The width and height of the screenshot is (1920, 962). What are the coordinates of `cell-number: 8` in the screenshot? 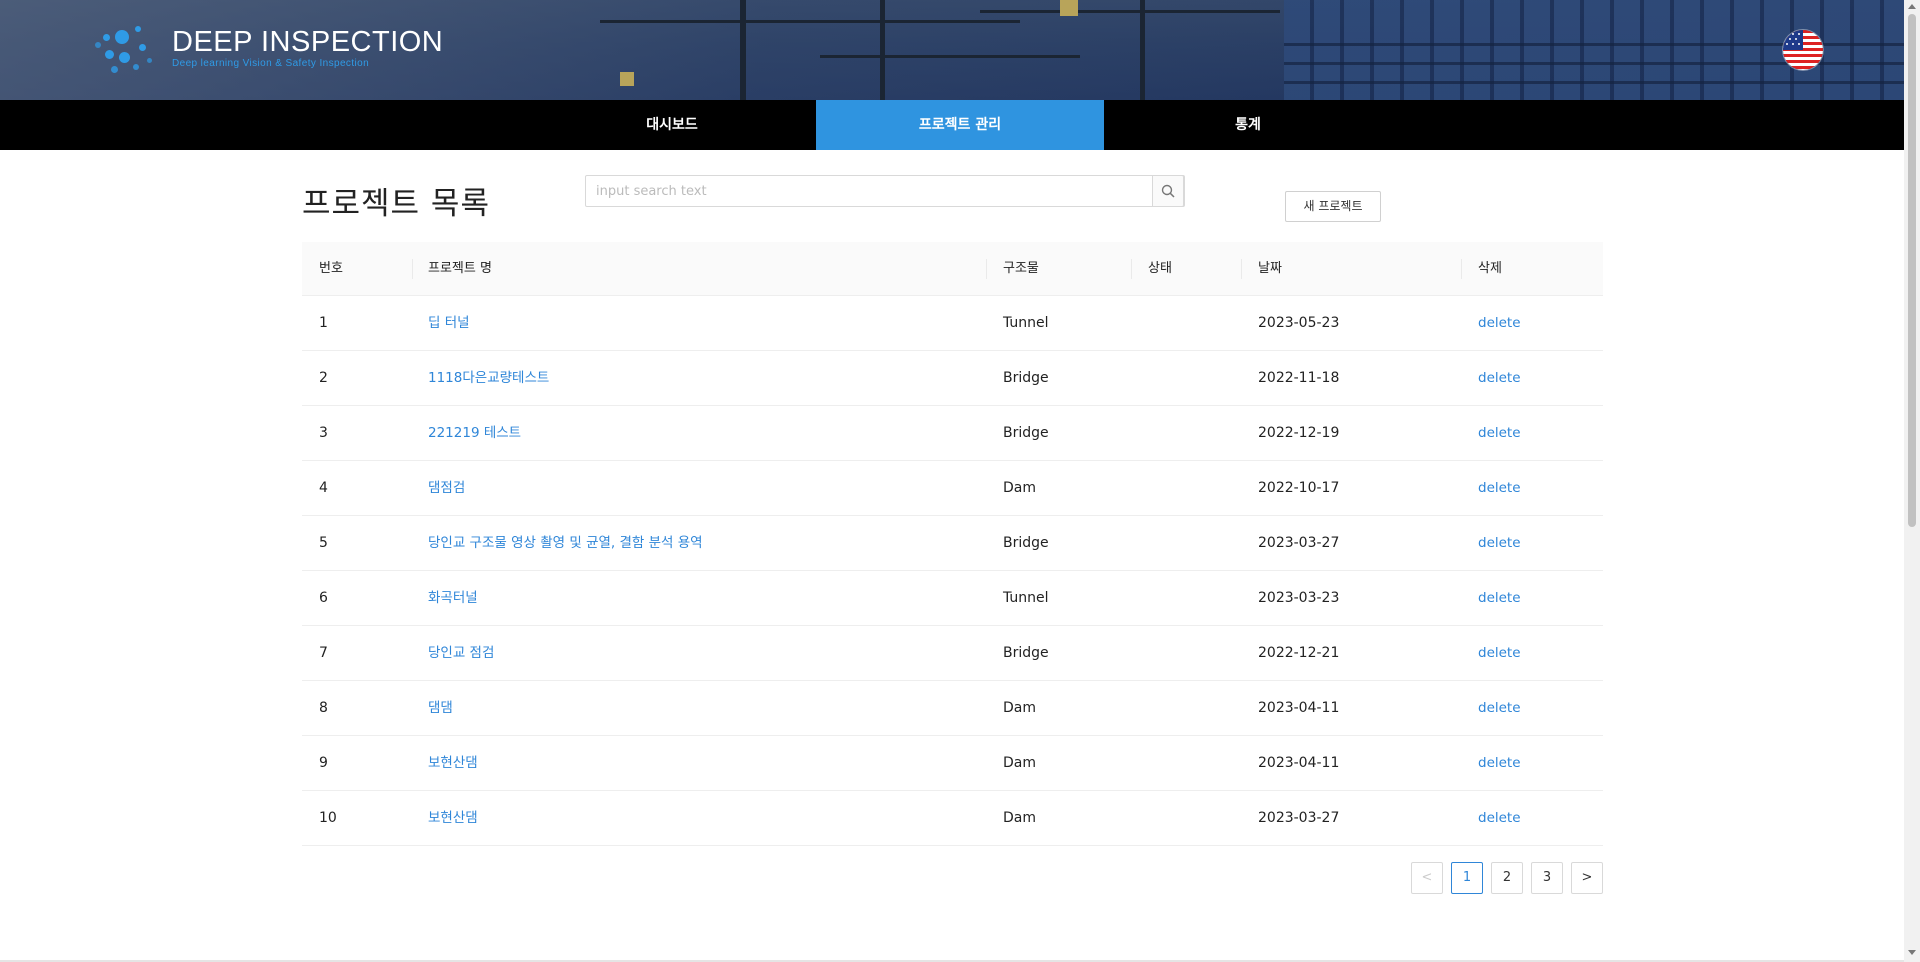 It's located at (323, 708).